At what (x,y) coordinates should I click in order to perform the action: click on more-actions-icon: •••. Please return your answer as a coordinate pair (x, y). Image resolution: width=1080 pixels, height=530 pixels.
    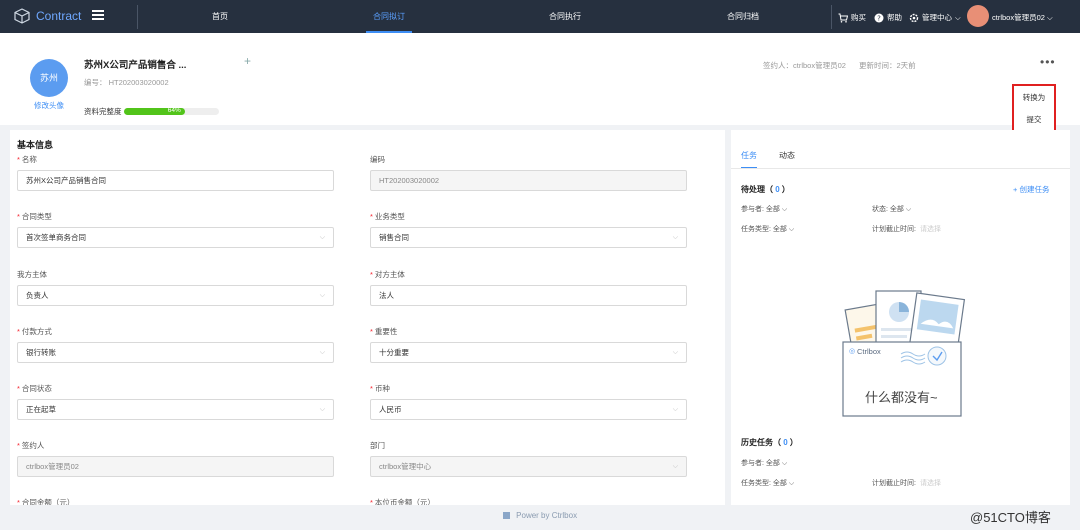
    Looking at the image, I should click on (1048, 62).